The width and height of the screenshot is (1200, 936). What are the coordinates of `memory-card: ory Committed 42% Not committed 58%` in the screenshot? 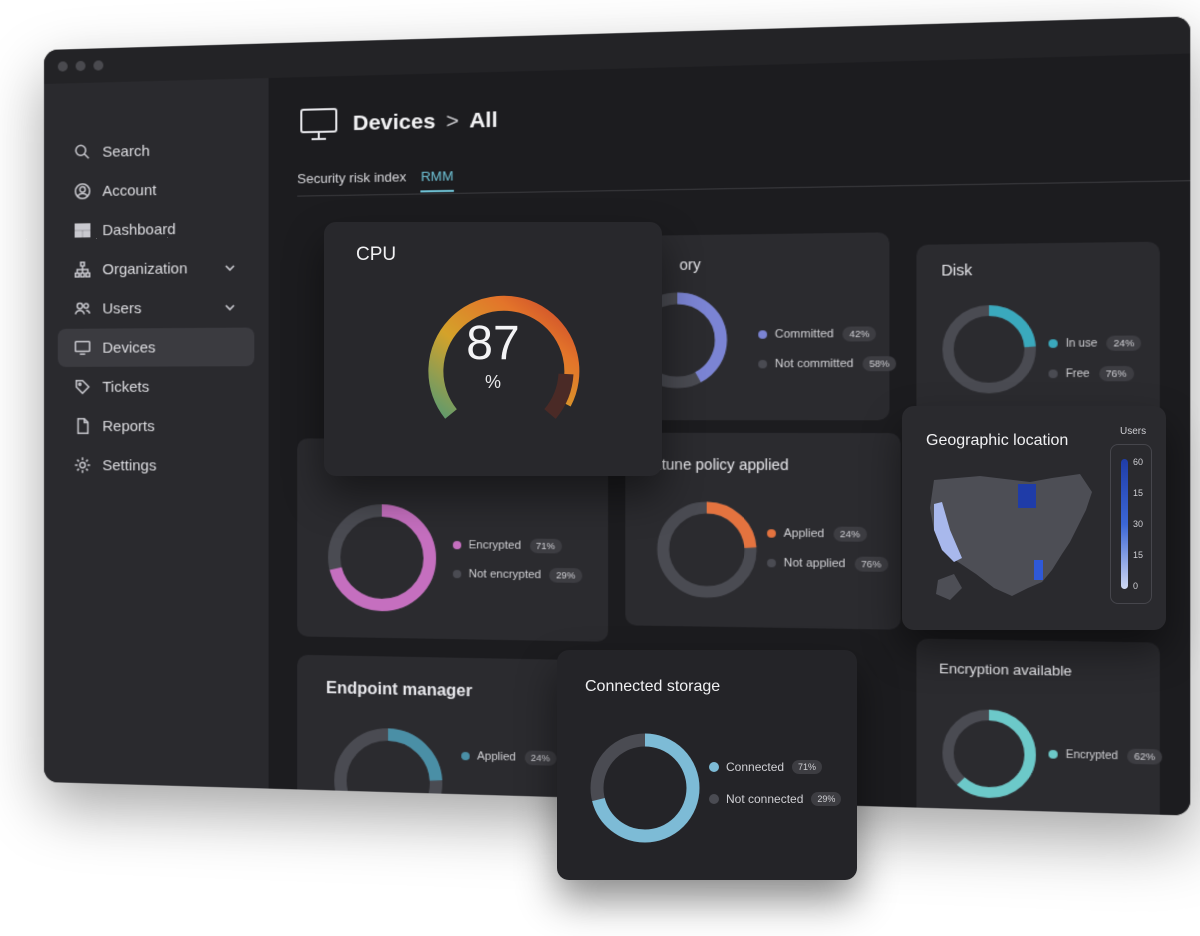 It's located at (766, 326).